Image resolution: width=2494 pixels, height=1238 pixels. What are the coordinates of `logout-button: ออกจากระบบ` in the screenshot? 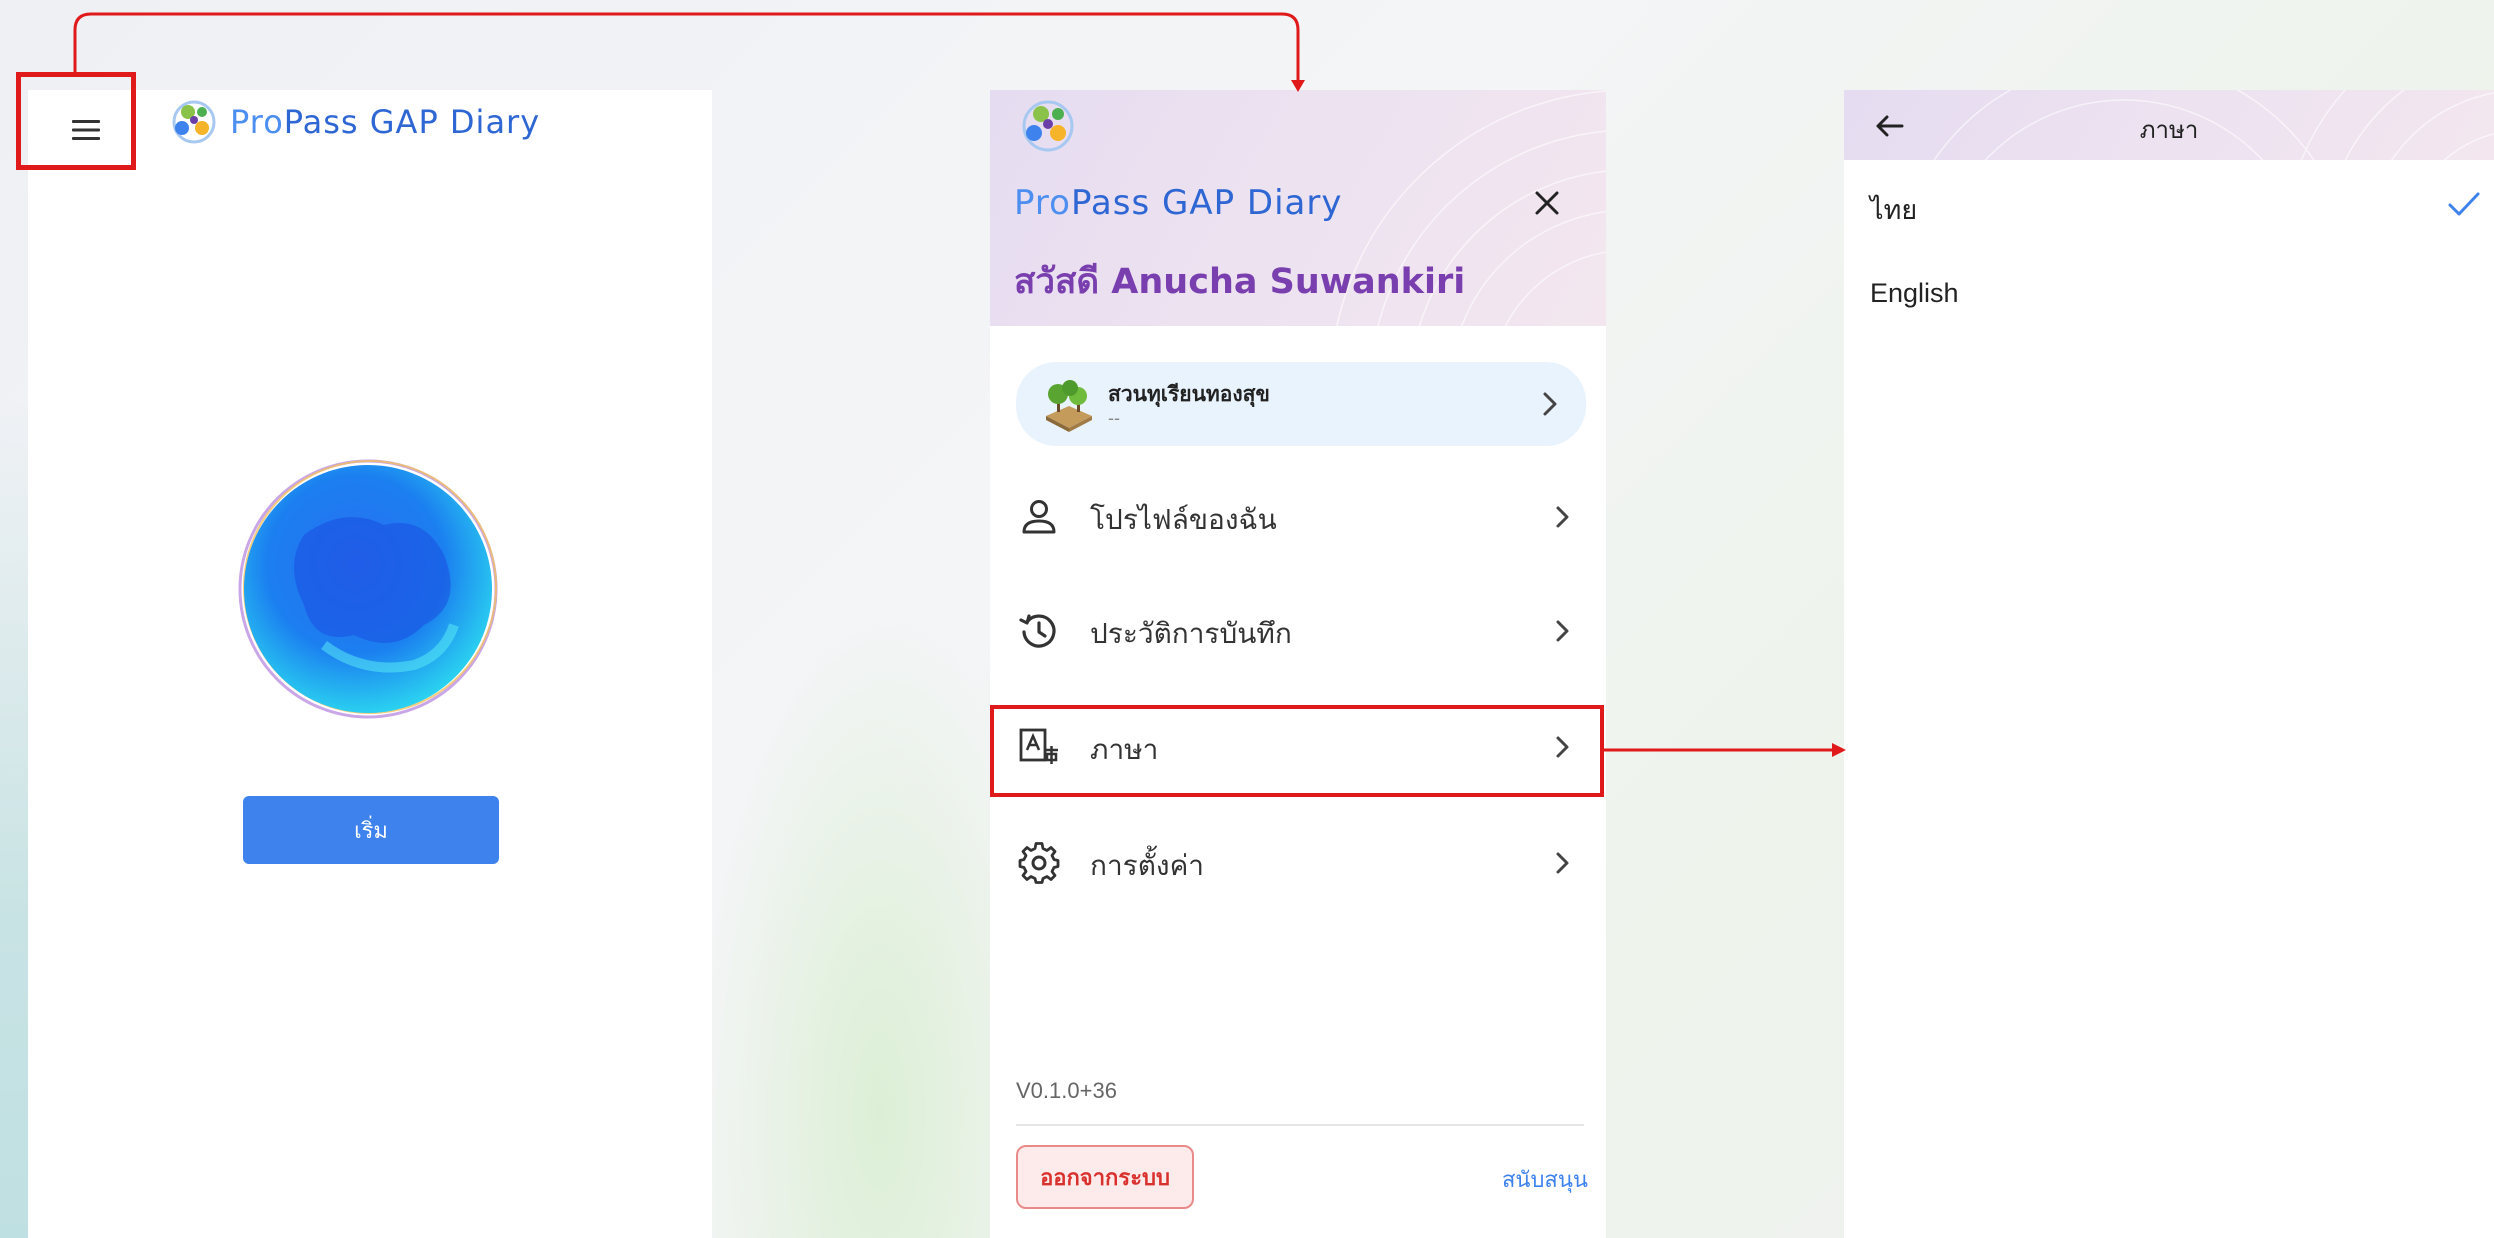 It's located at (1105, 1177).